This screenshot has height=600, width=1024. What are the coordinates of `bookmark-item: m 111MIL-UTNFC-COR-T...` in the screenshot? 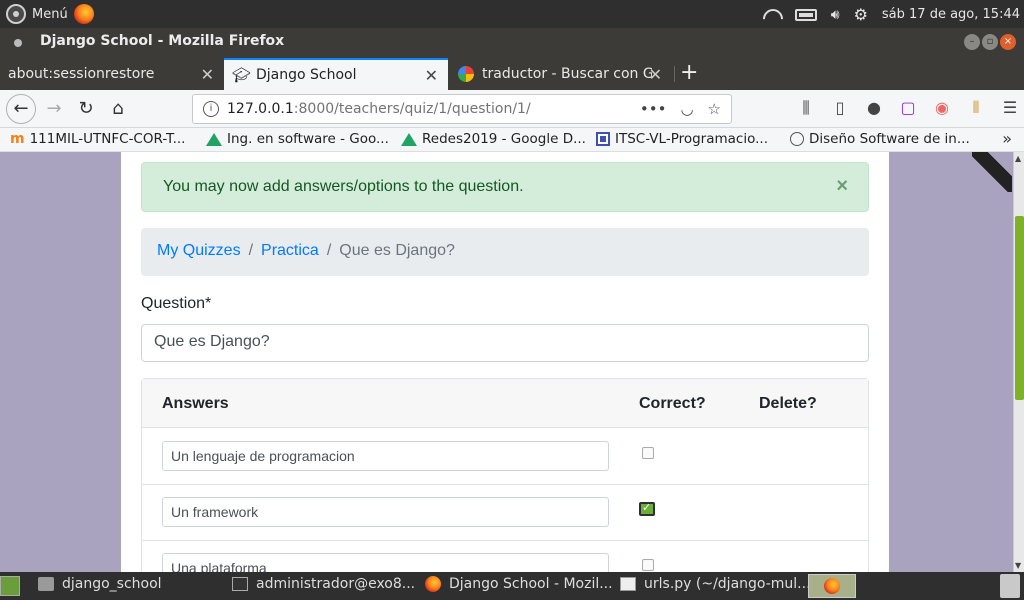 It's located at (97, 139).